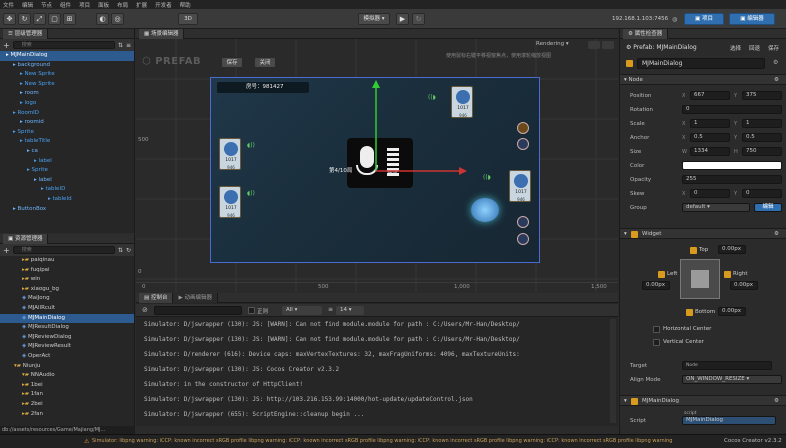  What do you see at coordinates (67, 290) in the screenshot?
I see `asset-item: ▸▰ xiaogu_bg` at bounding box center [67, 290].